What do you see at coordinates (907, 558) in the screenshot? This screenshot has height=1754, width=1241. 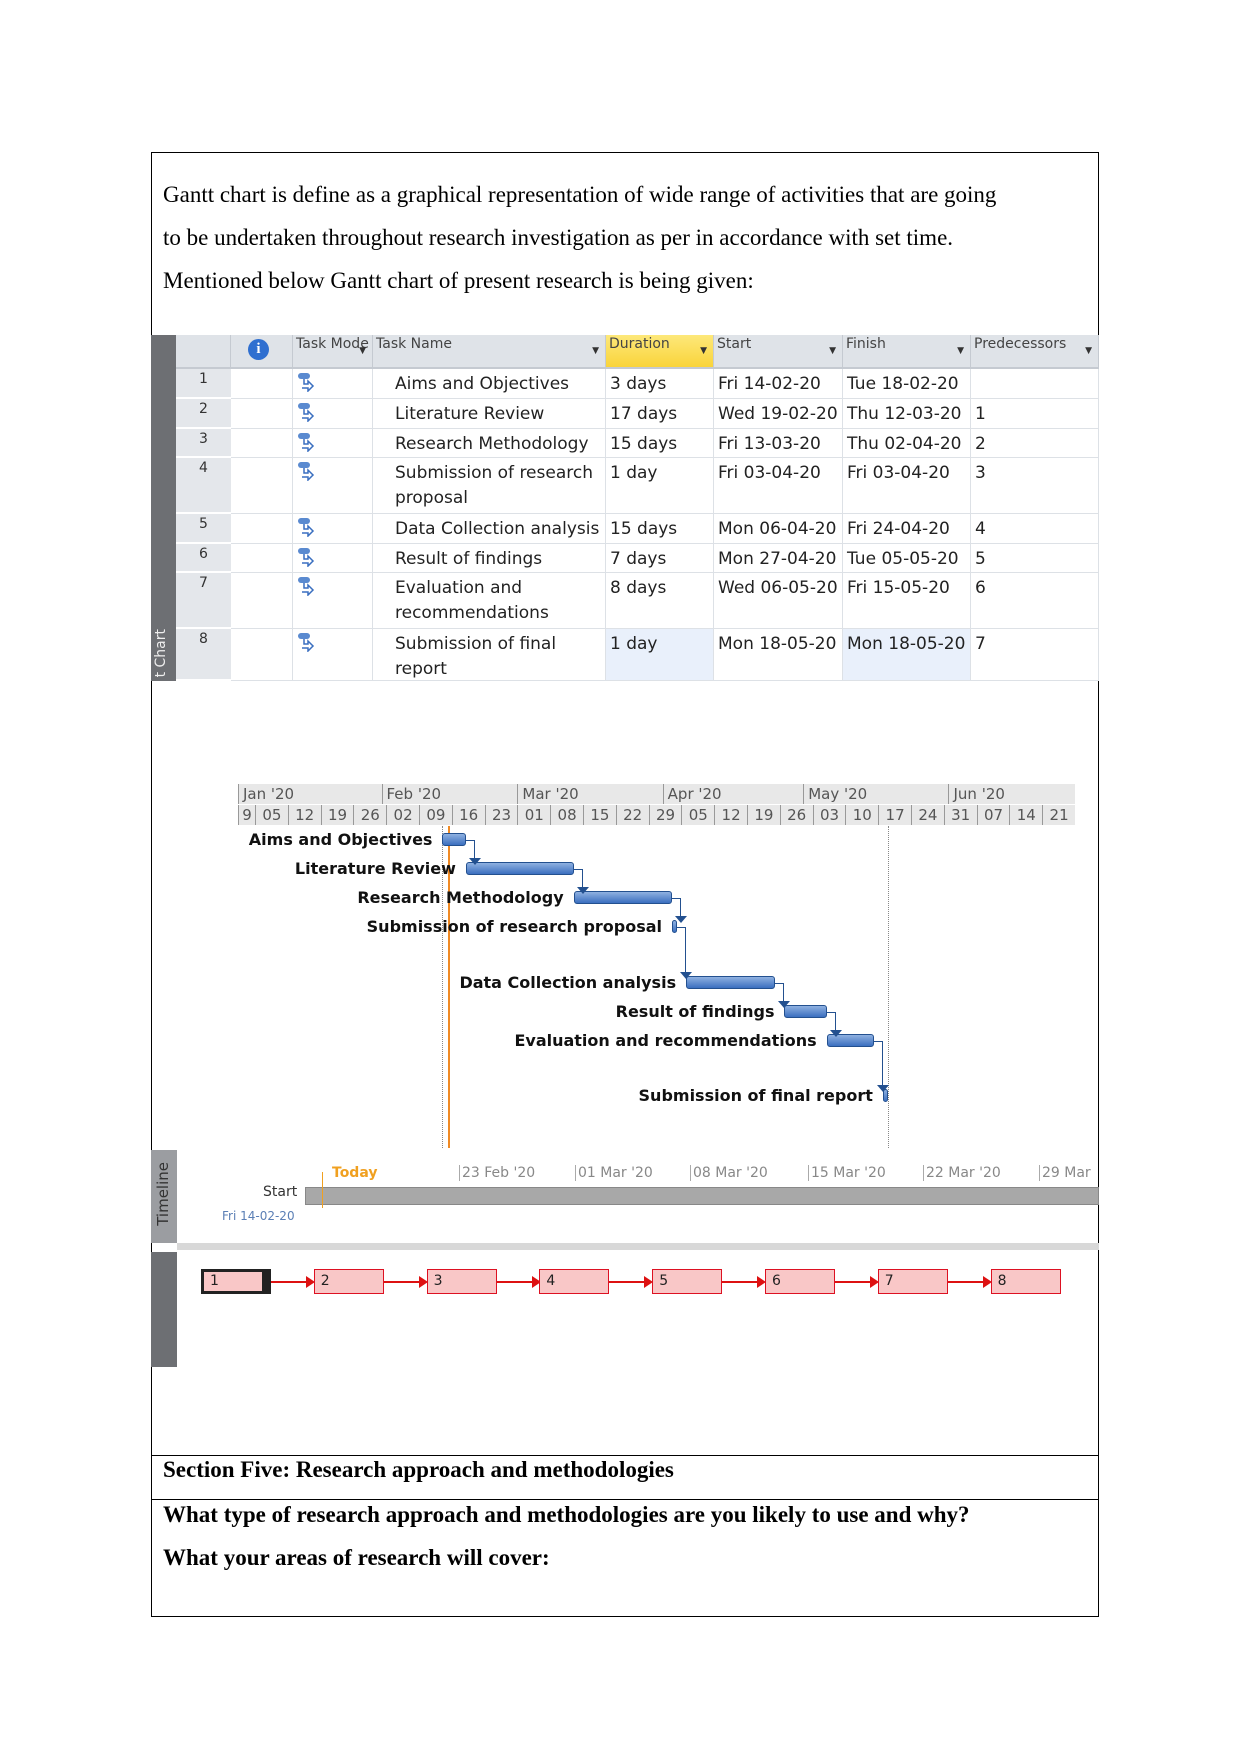 I see `task-finish-cell: Tue 05-05-20` at bounding box center [907, 558].